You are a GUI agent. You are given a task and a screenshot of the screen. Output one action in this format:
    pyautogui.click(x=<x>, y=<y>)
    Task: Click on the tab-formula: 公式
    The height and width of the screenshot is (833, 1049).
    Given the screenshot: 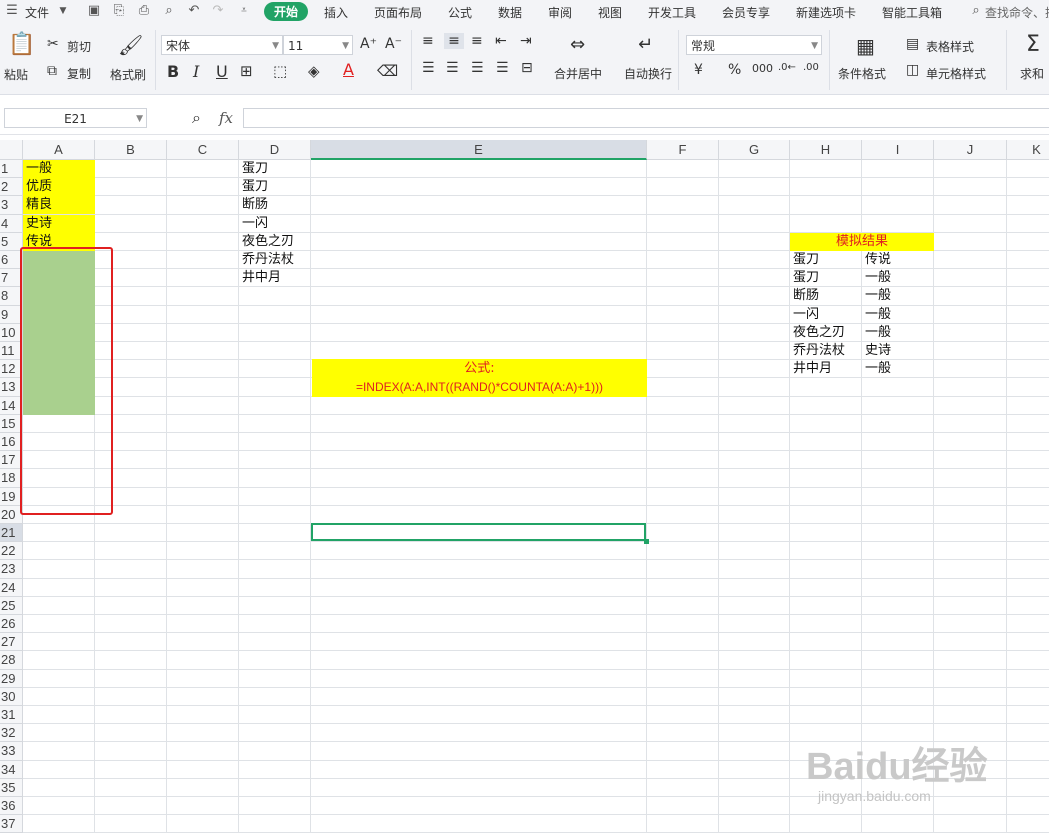 What is the action you would take?
    pyautogui.click(x=460, y=12)
    